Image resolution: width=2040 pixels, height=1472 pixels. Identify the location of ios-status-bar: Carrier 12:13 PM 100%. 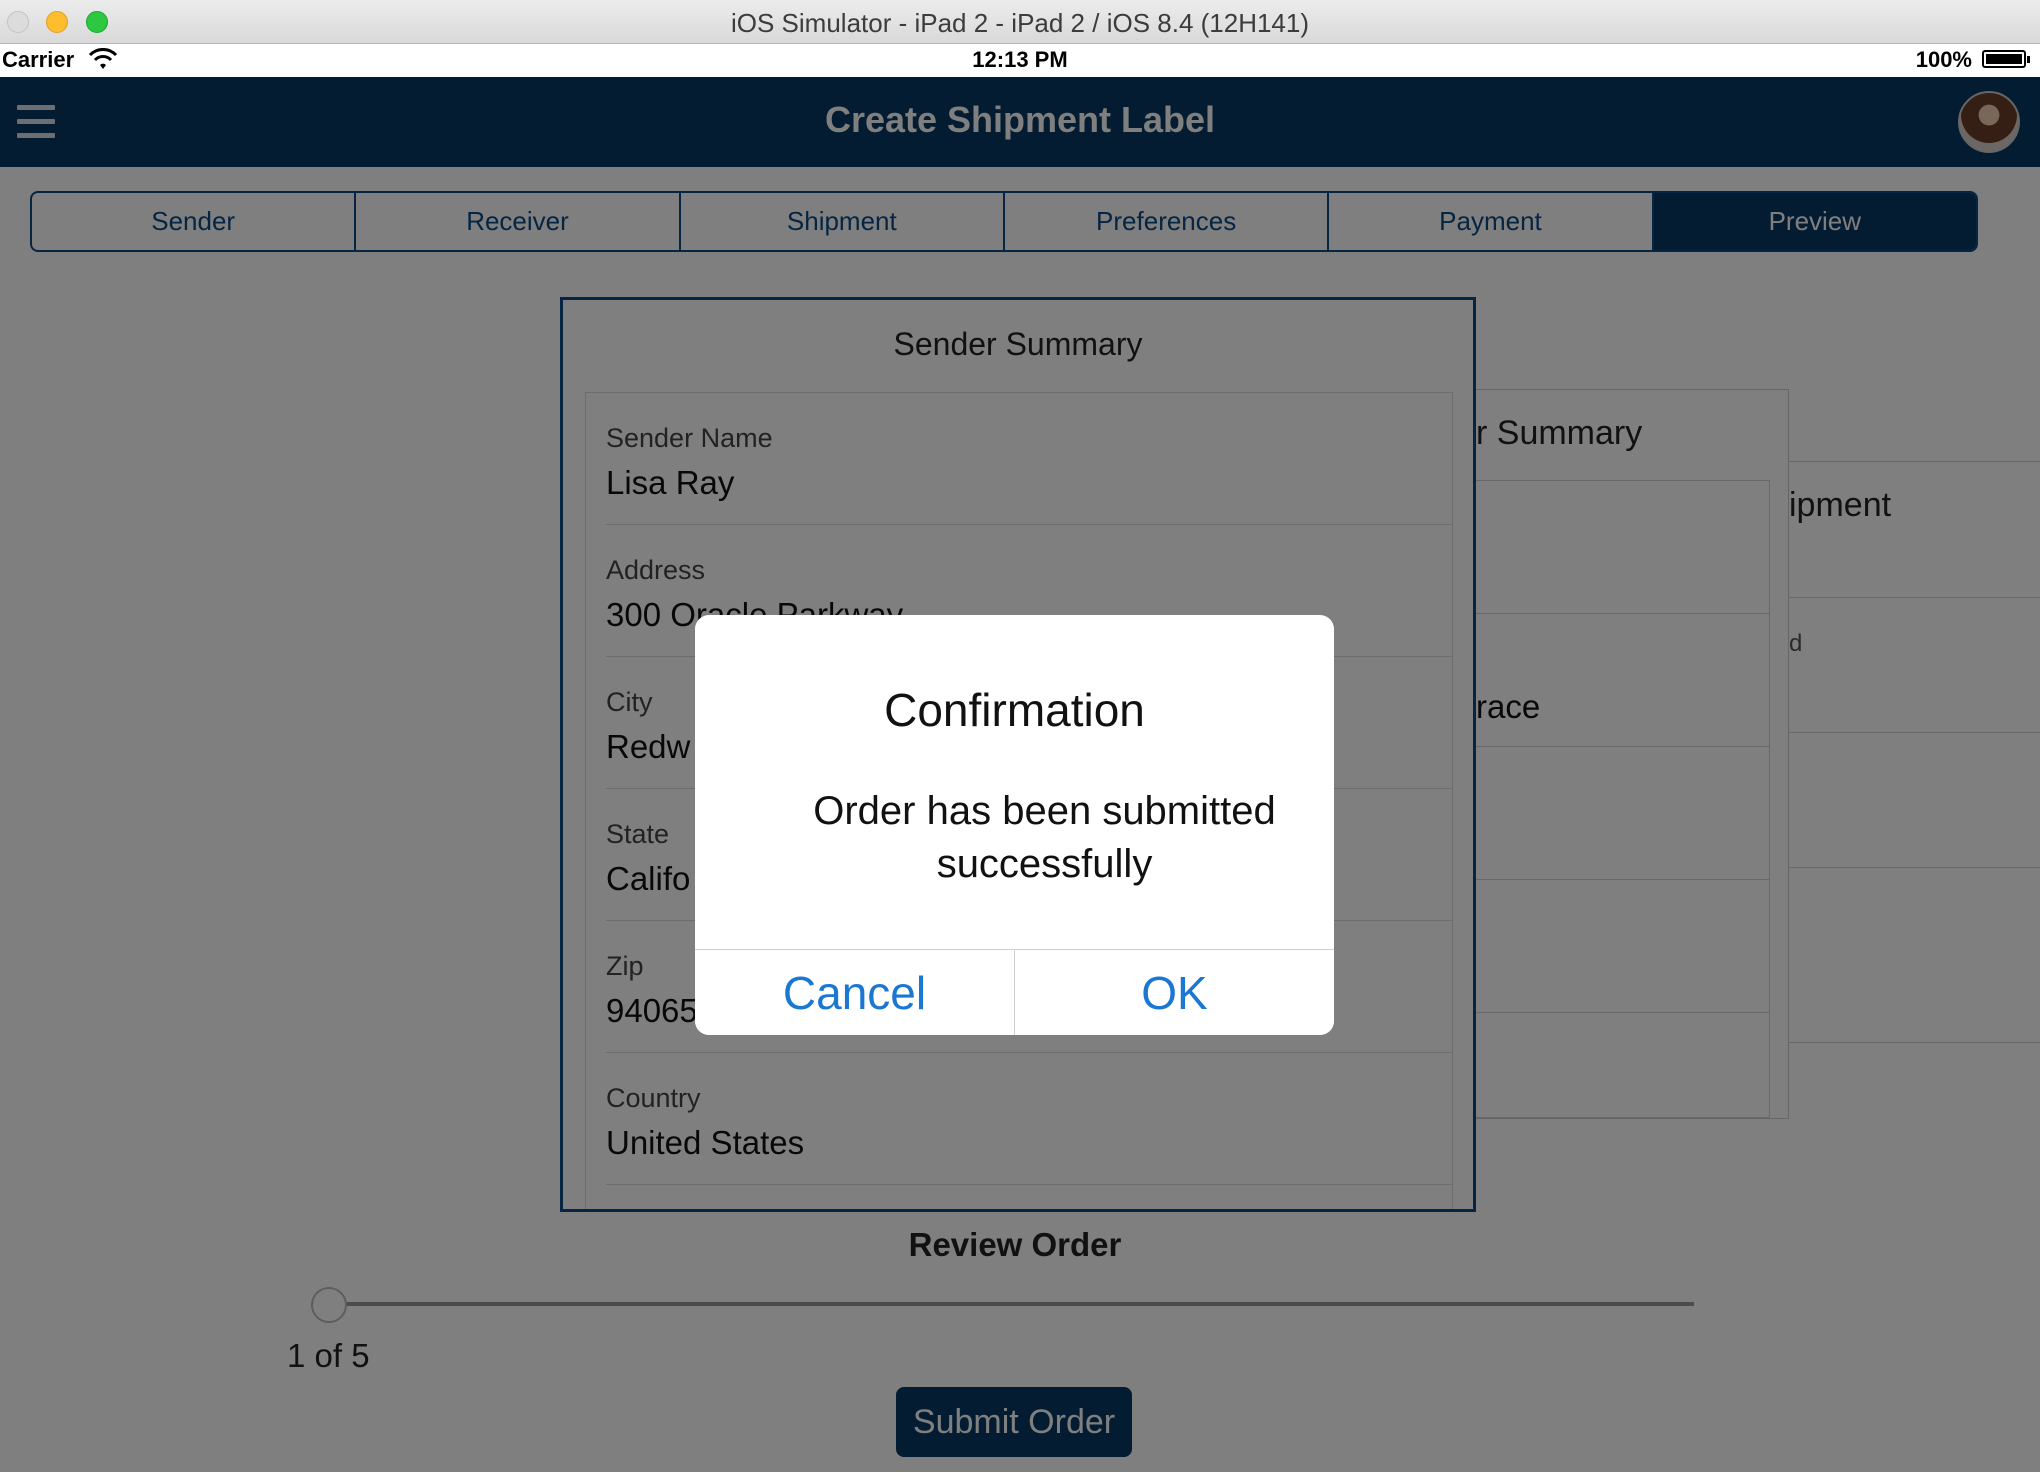
(1020, 60).